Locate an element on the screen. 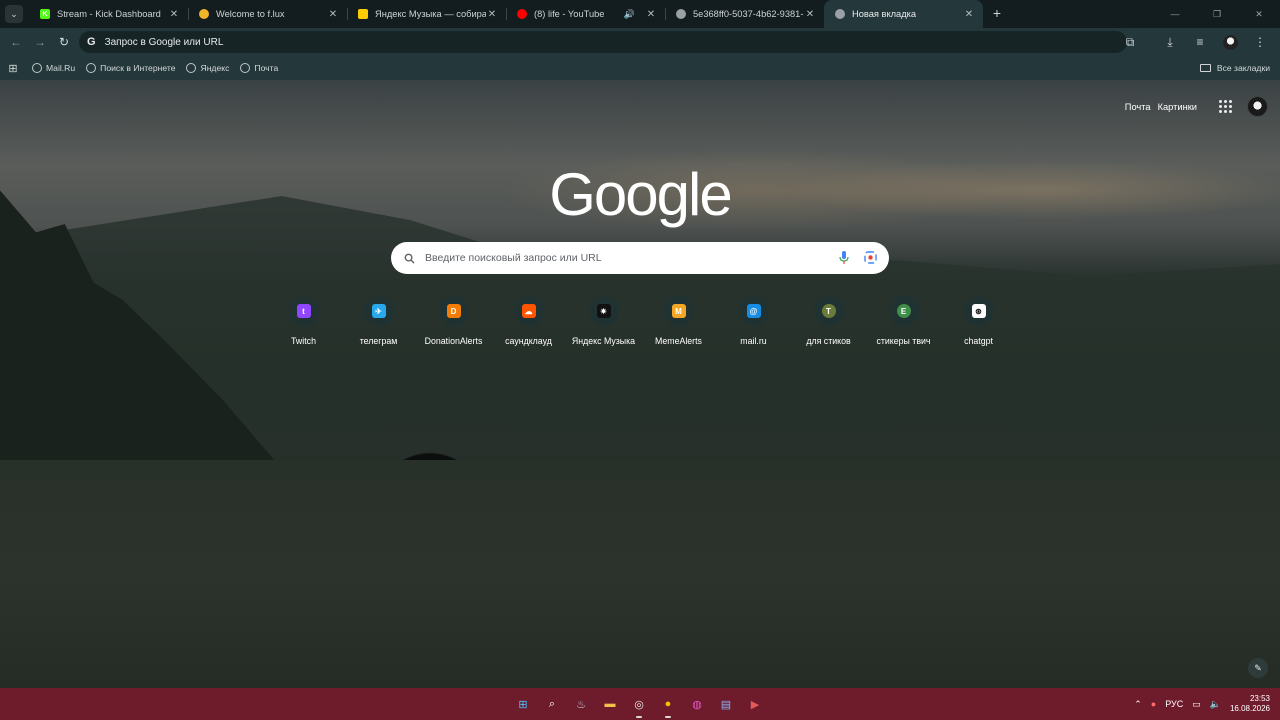 Image resolution: width=1280 pixels, height=720 pixels. clock-time: 23:53 is located at coordinates (1259, 698).